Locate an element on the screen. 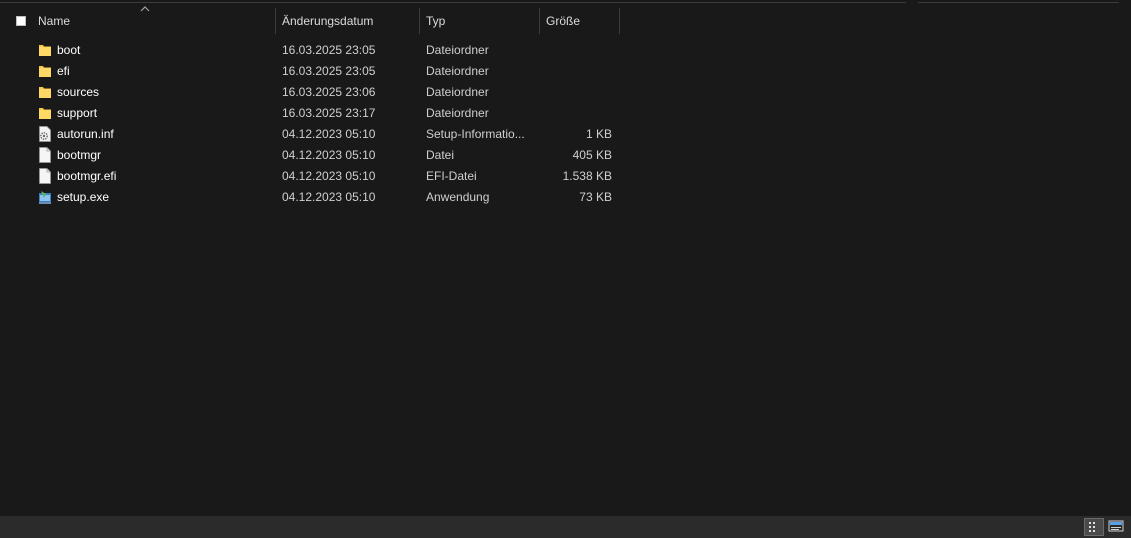 The image size is (1131, 538). file-name: support is located at coordinates (77, 113).